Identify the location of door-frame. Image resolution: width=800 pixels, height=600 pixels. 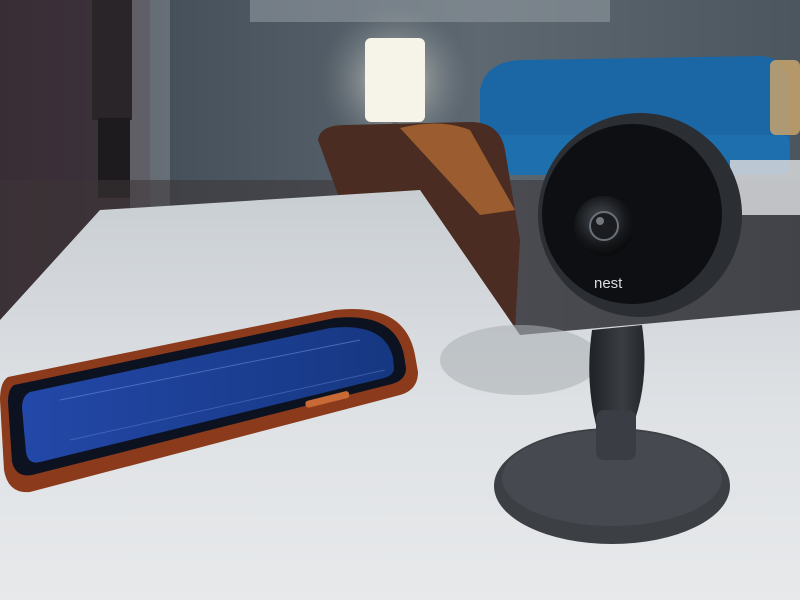
(150, 105).